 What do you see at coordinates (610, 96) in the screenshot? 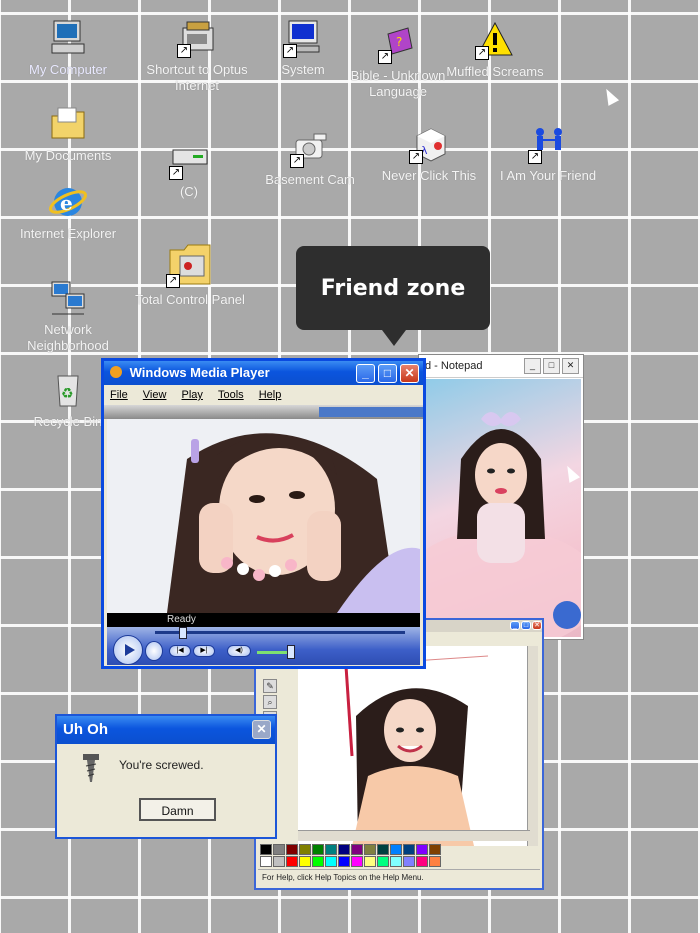
I see `mouse-cursor` at bounding box center [610, 96].